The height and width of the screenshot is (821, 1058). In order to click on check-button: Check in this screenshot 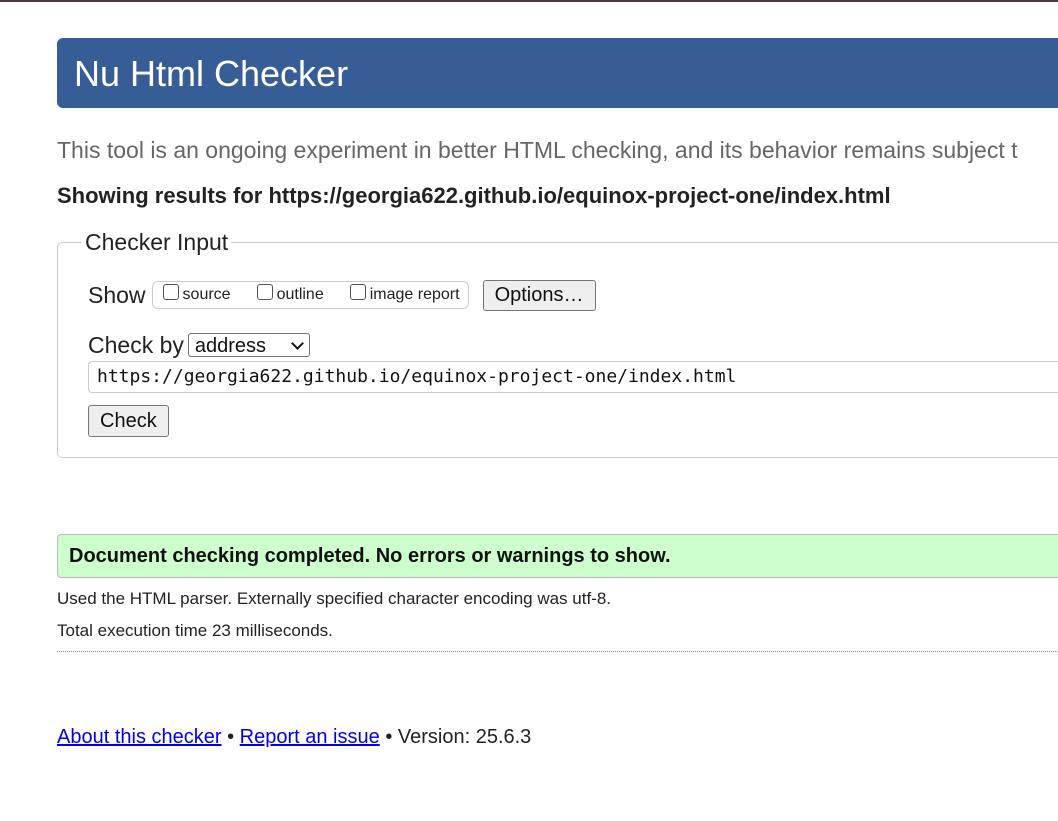, I will do `click(128, 421)`.